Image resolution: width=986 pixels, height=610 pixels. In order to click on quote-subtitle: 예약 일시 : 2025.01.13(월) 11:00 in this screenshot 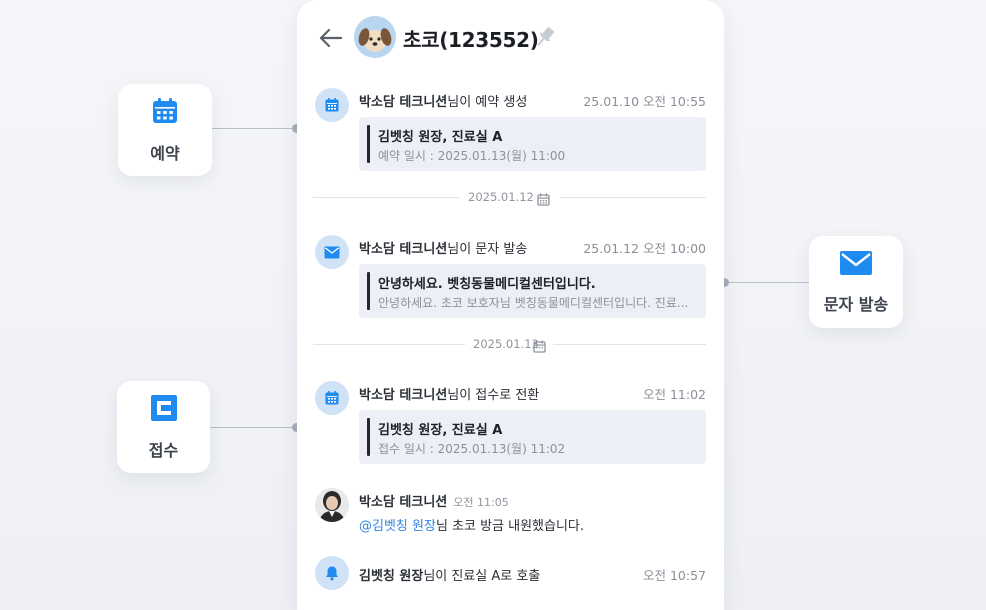, I will do `click(472, 156)`.